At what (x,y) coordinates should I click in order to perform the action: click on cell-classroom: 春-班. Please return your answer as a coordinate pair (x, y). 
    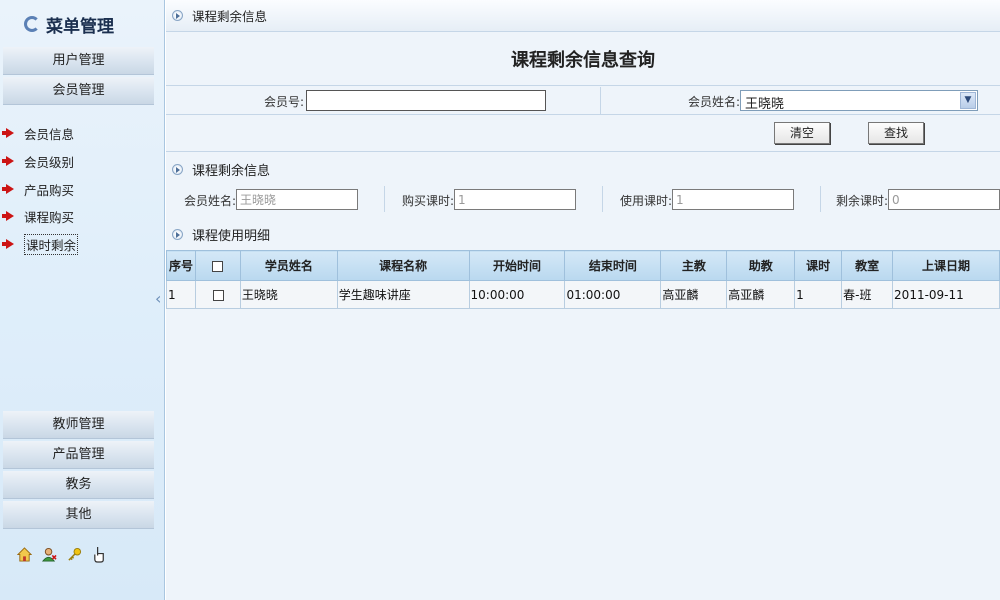
    Looking at the image, I should click on (867, 294).